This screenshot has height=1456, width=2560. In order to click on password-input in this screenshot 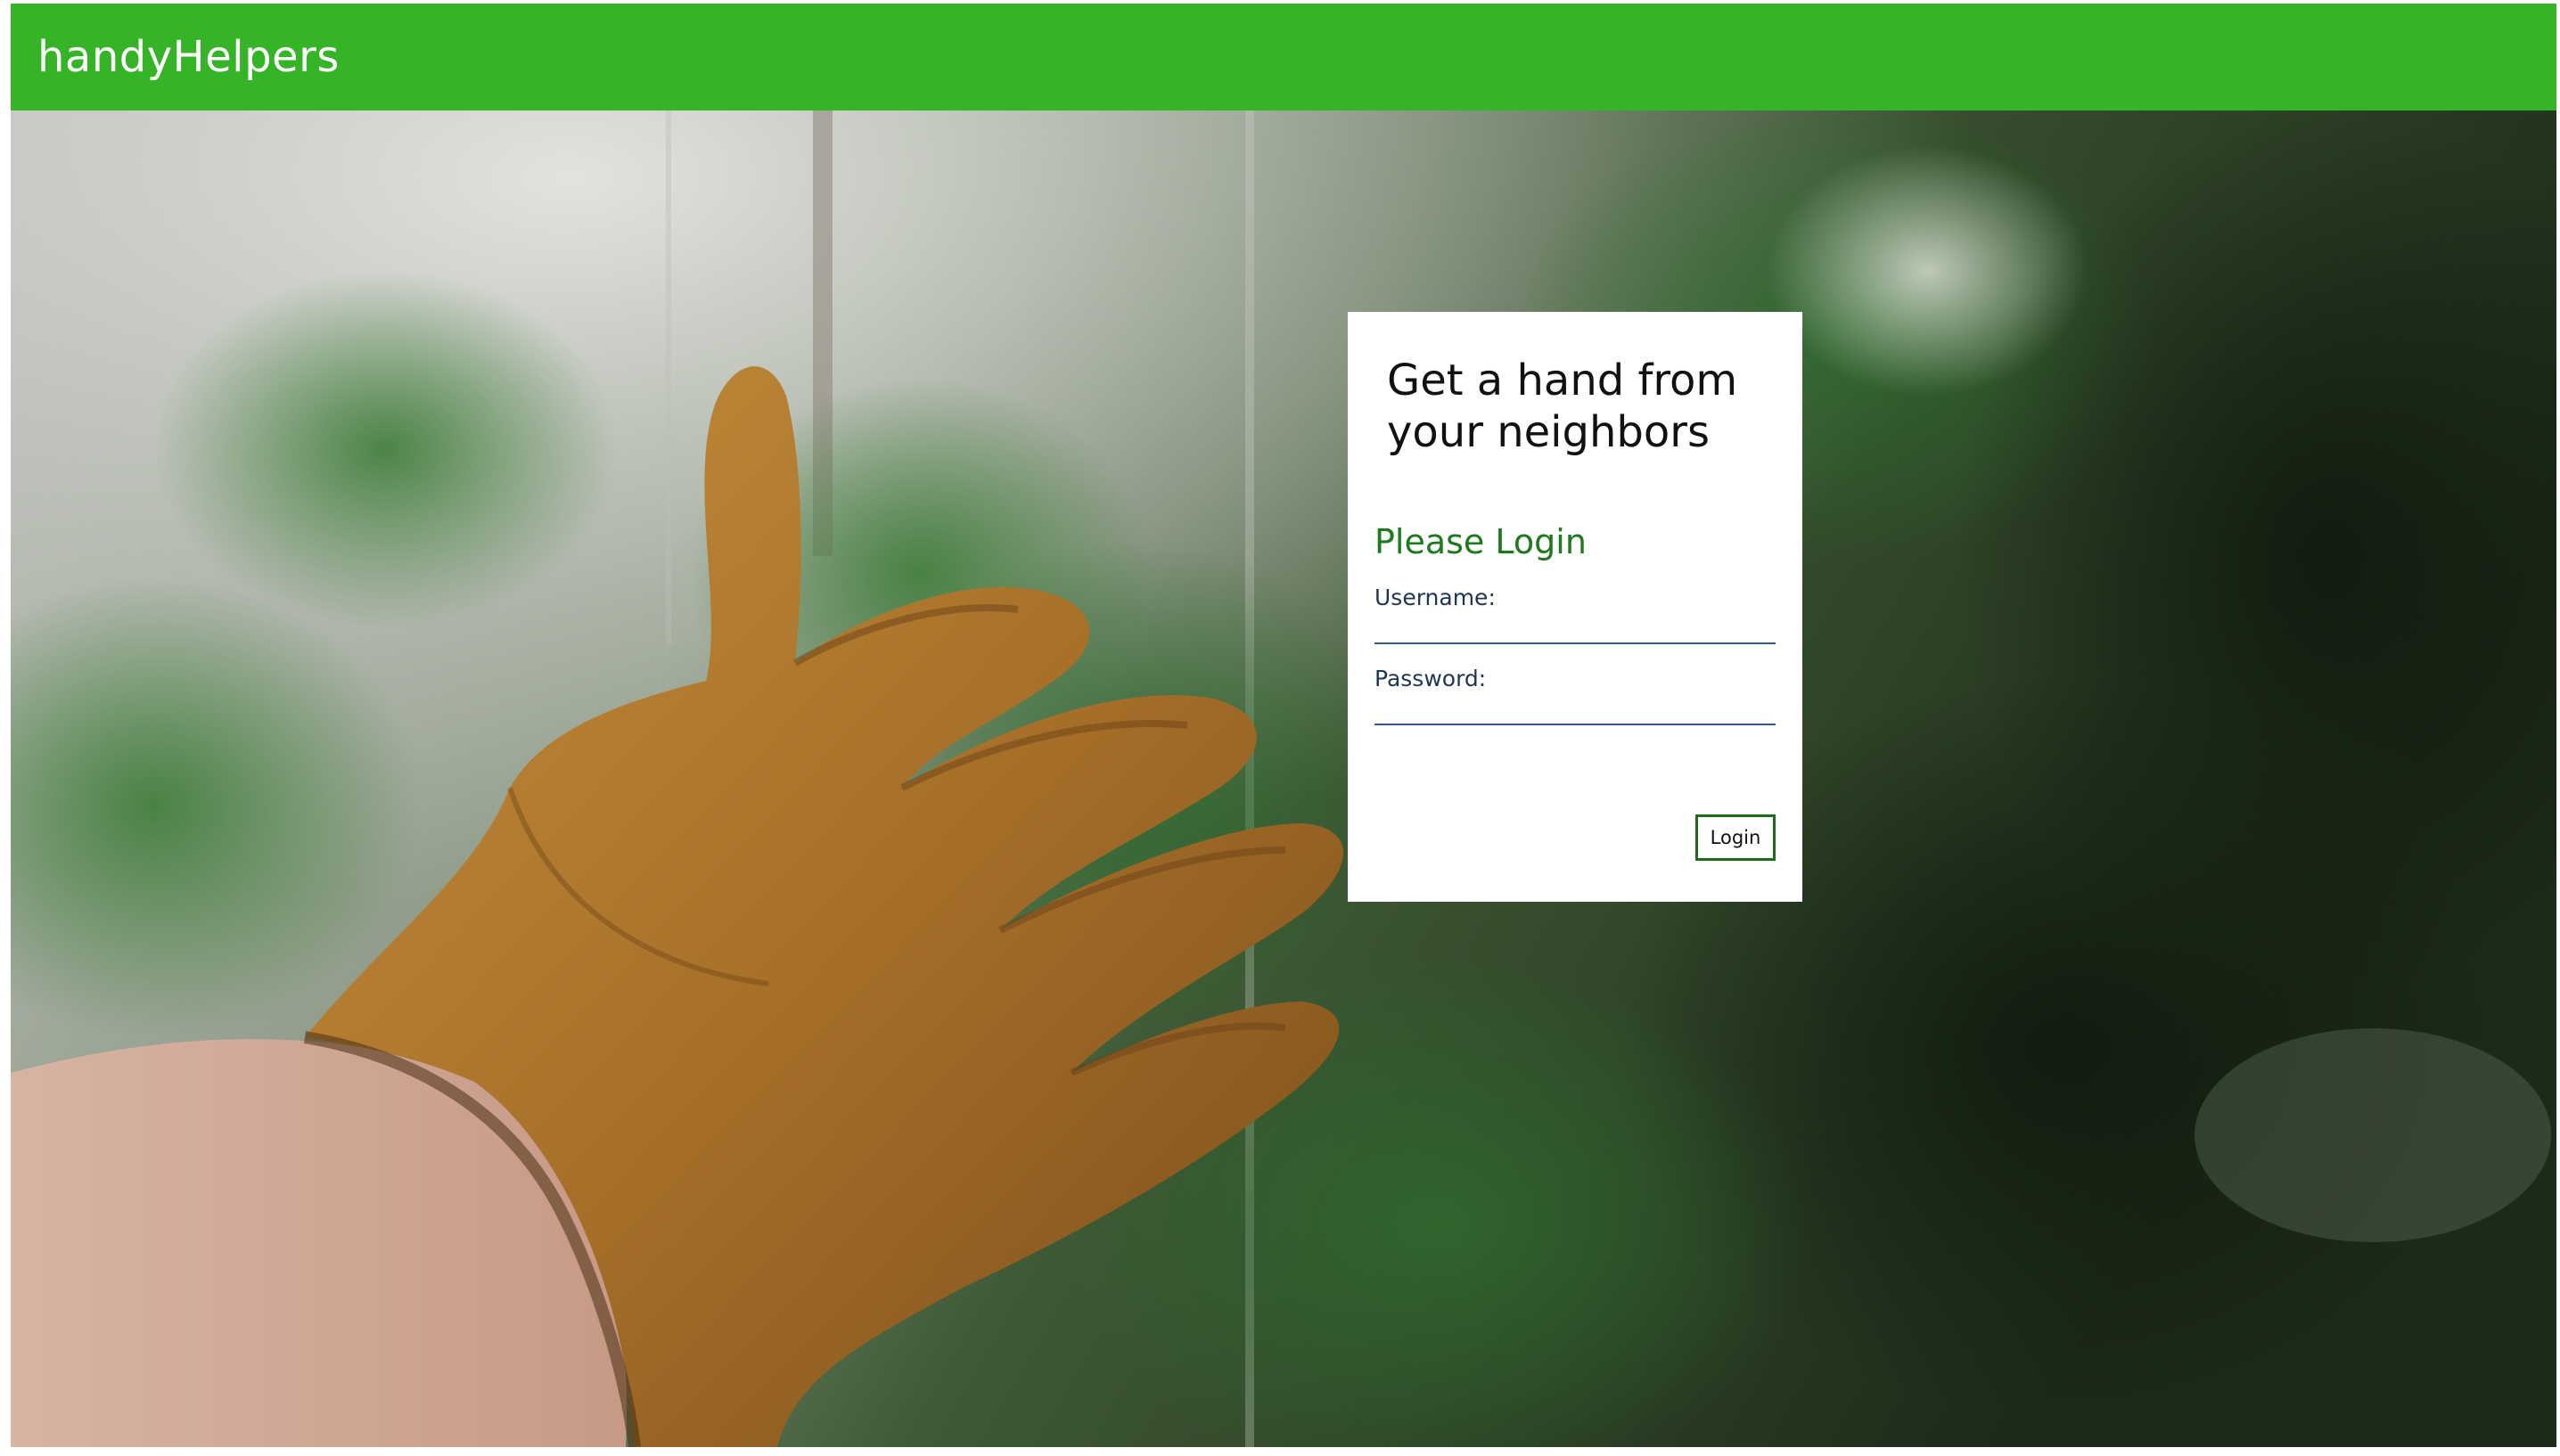, I will do `click(1575, 708)`.